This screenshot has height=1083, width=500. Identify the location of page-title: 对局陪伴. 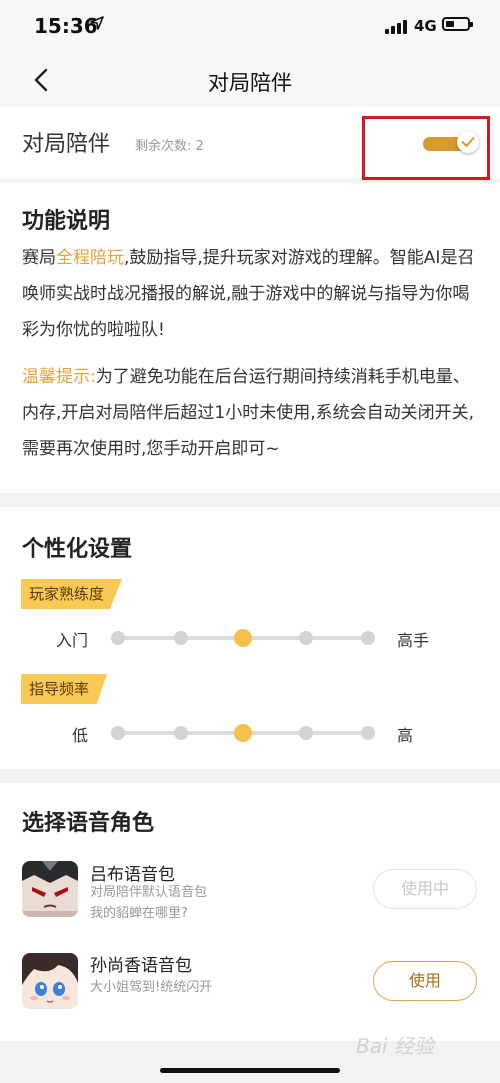
(250, 83).